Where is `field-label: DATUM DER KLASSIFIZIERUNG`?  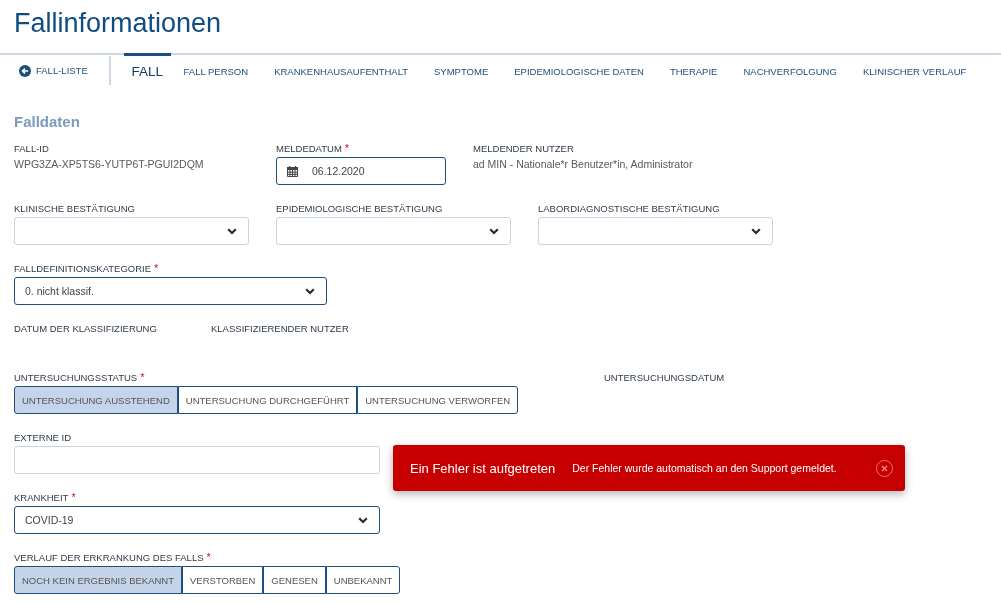 field-label: DATUM DER KLASSIFIZIERUNG is located at coordinates (85, 328).